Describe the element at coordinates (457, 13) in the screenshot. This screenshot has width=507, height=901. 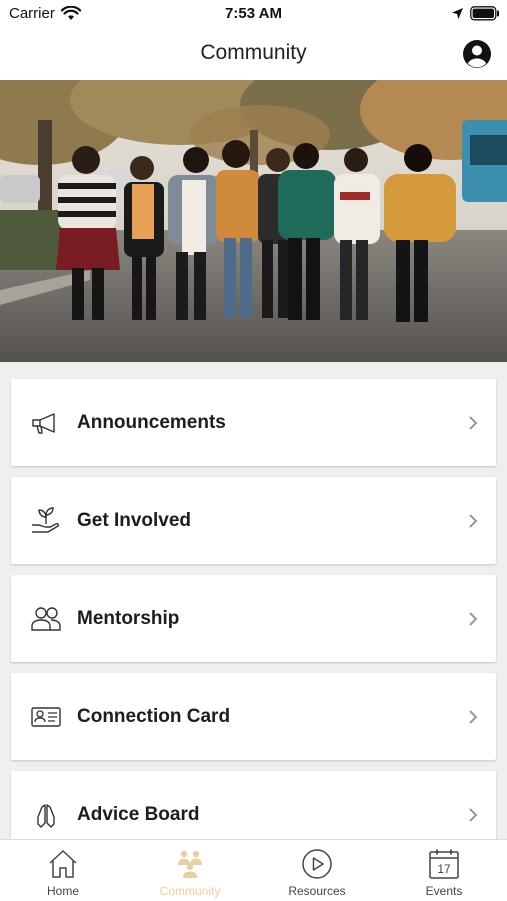
I see `location-arrow-icon` at that location.